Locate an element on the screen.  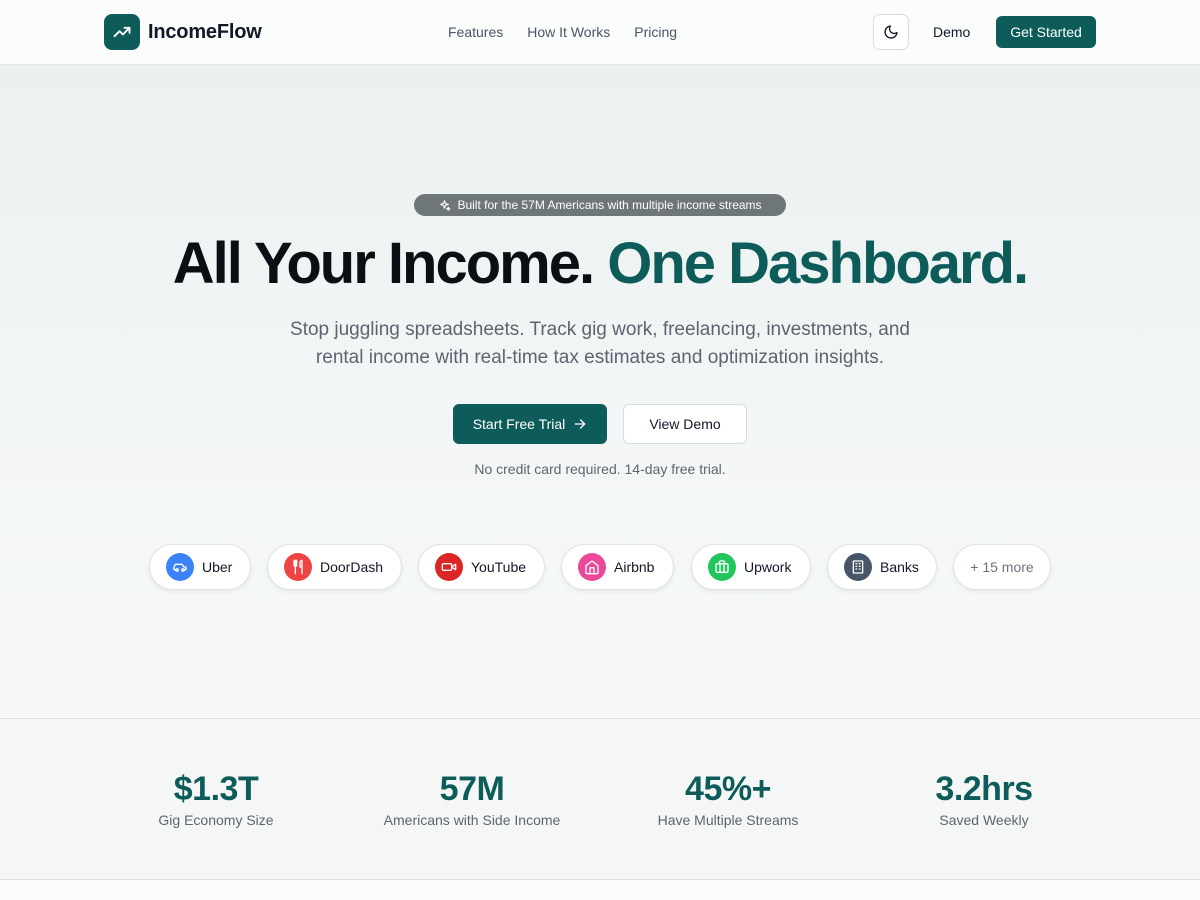
arrow-right-icon is located at coordinates (580, 424).